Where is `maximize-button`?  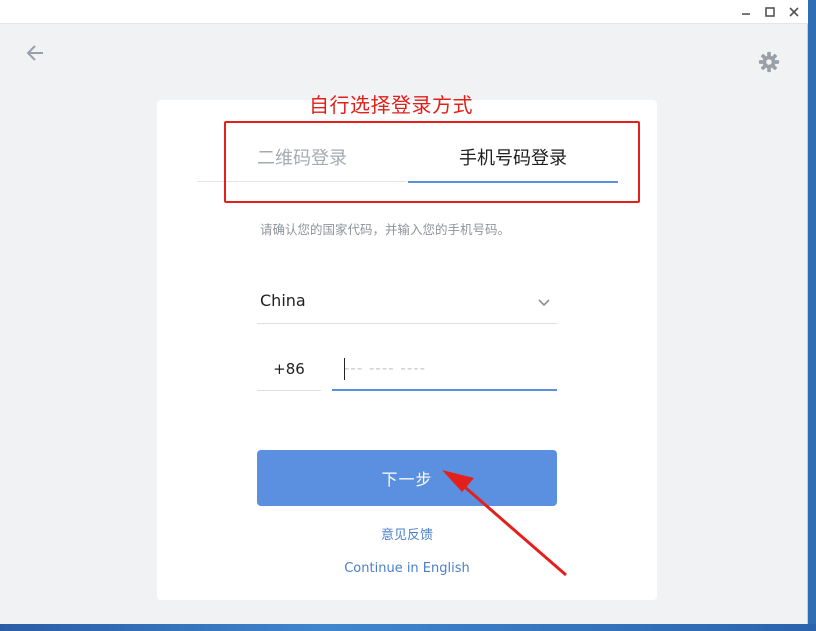 maximize-button is located at coordinates (770, 12).